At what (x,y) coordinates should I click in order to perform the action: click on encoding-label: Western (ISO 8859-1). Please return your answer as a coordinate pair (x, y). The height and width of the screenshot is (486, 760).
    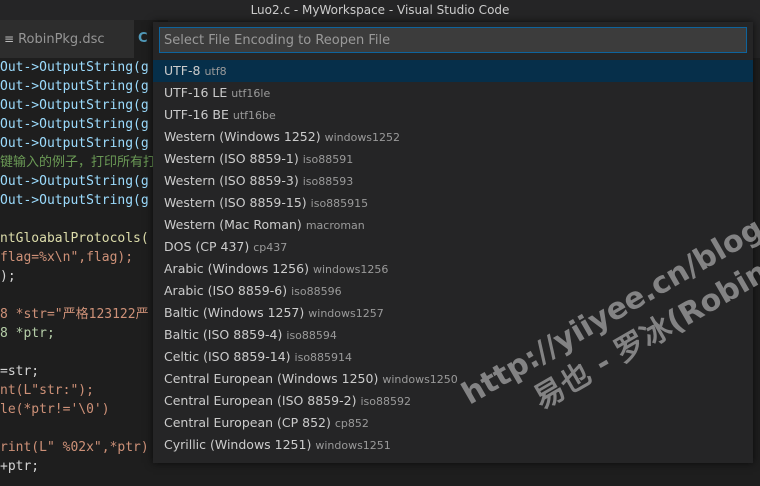
    Looking at the image, I should click on (231, 158).